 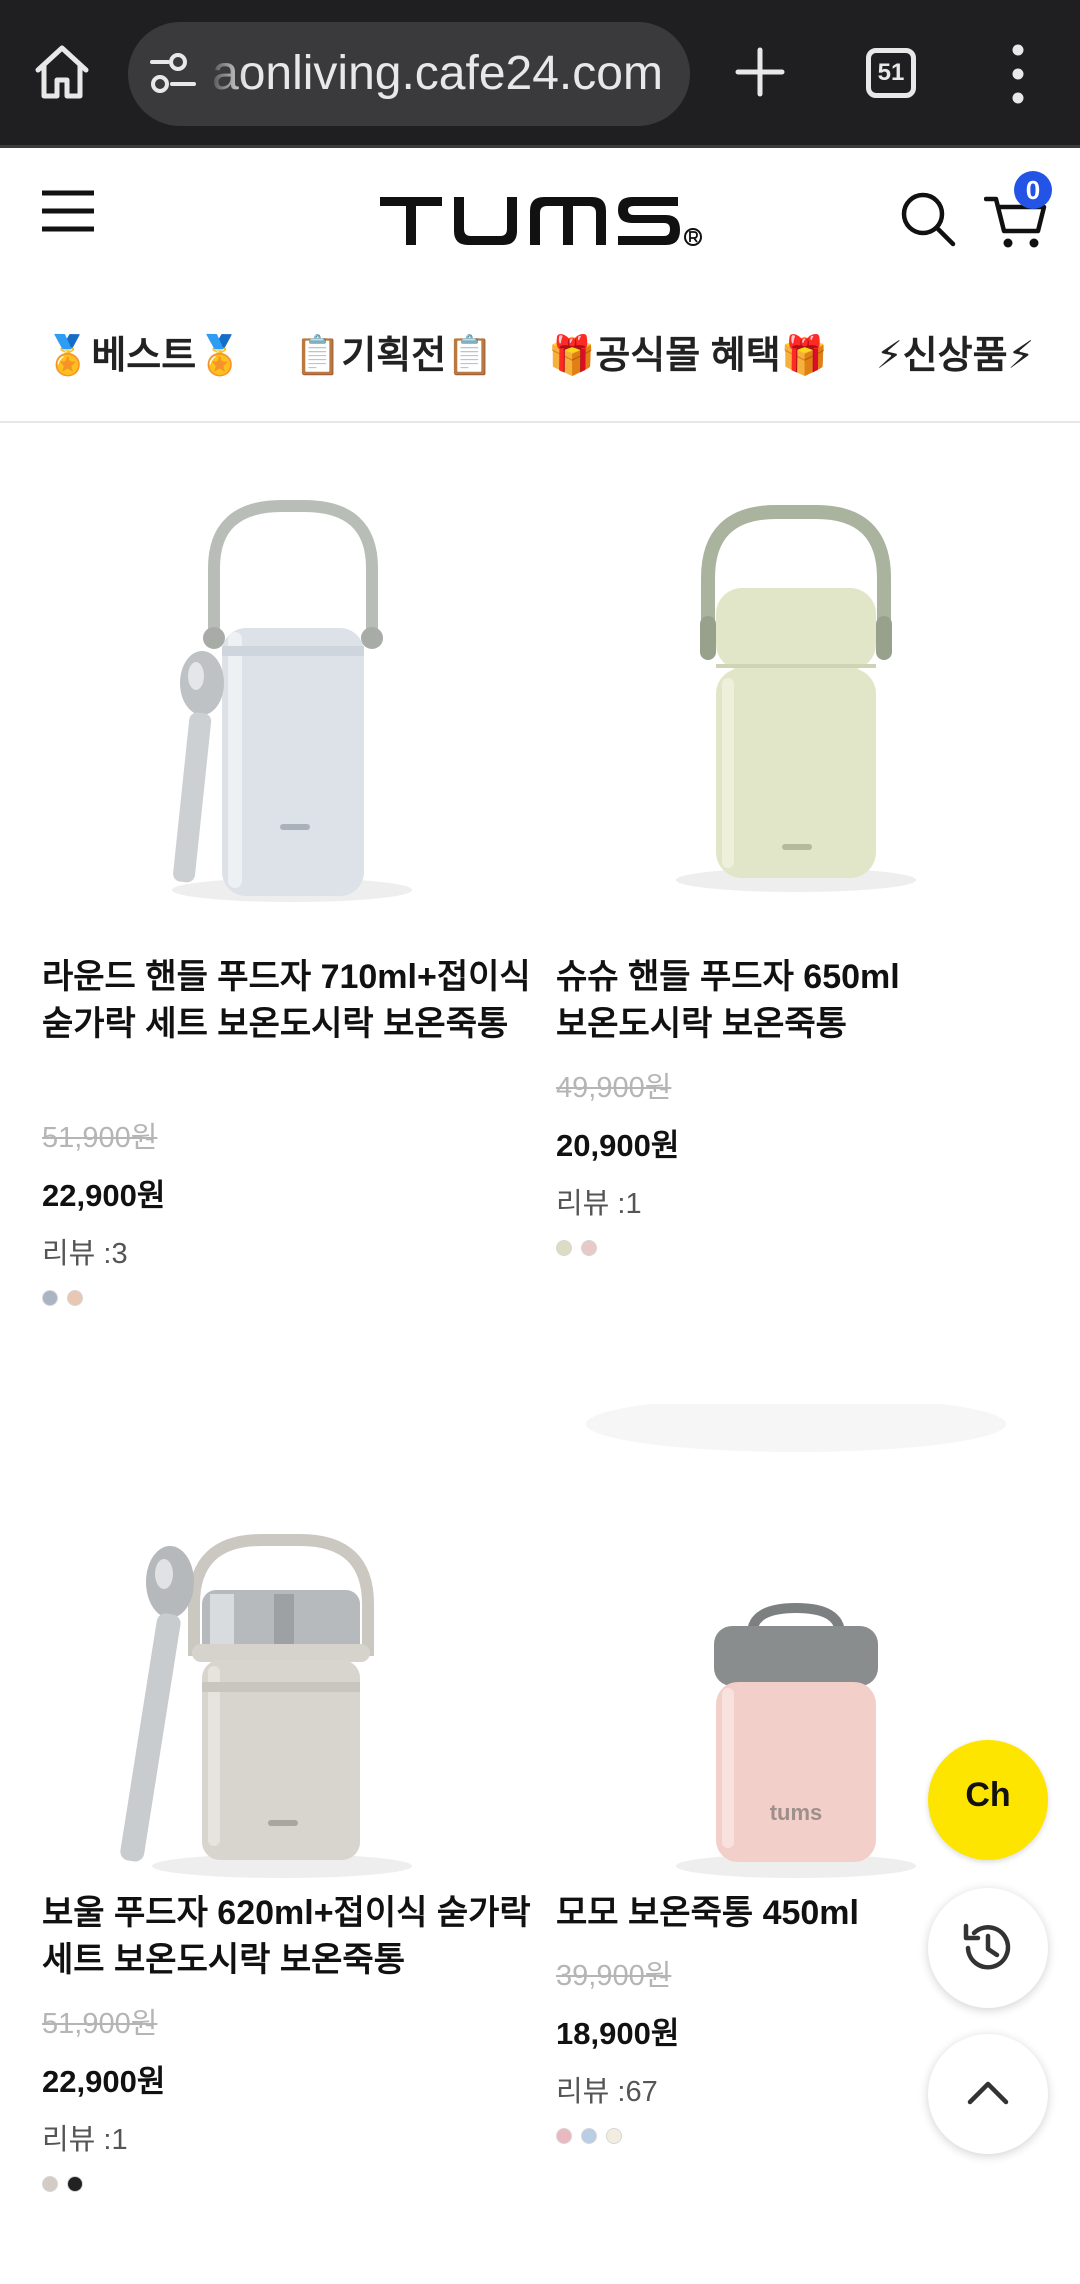 I want to click on site-settings-icon, so click(x=174, y=74).